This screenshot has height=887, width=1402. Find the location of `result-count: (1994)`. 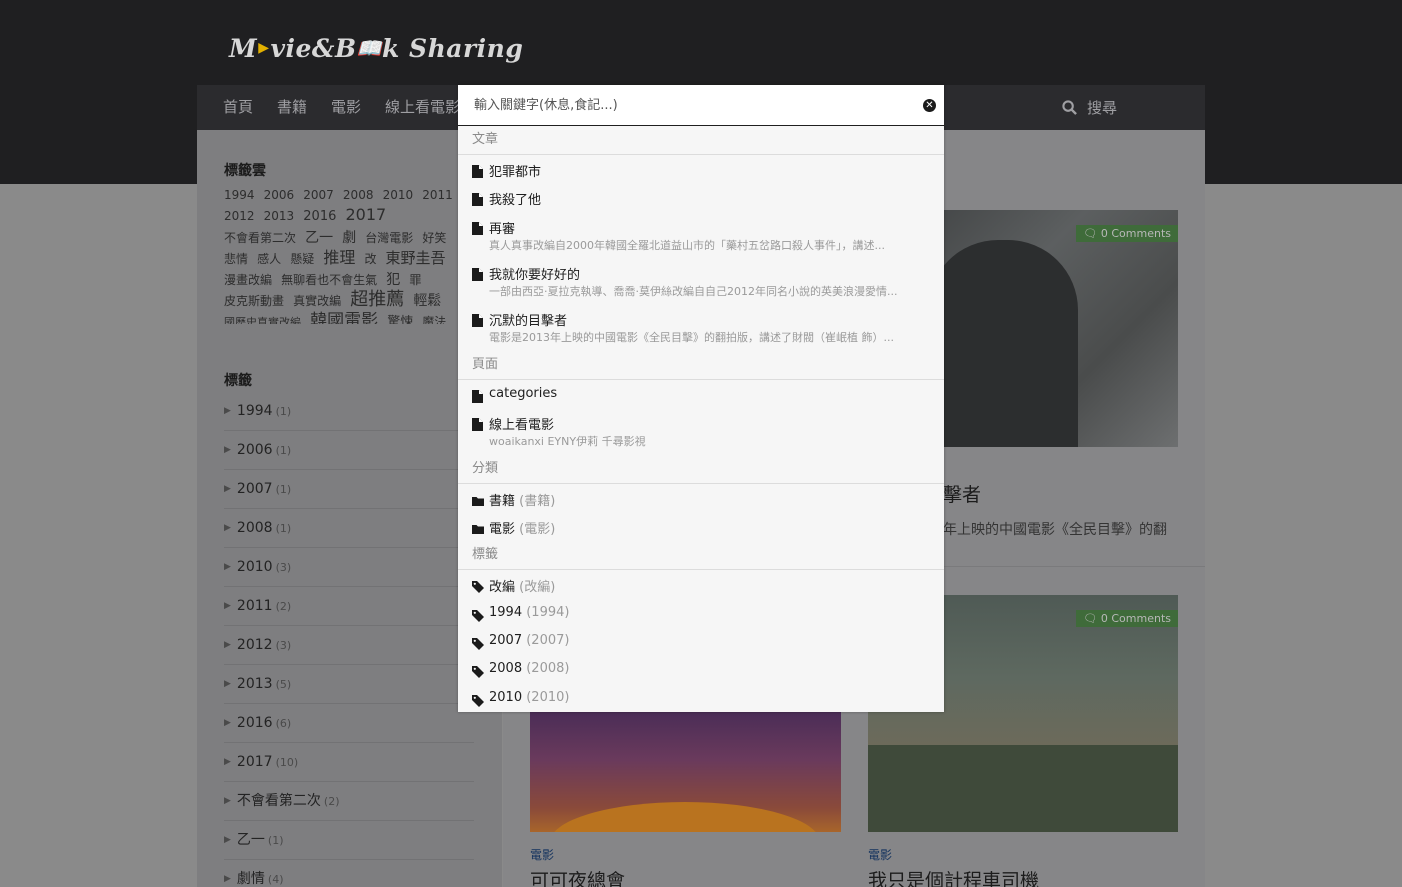

result-count: (1994) is located at coordinates (548, 612).